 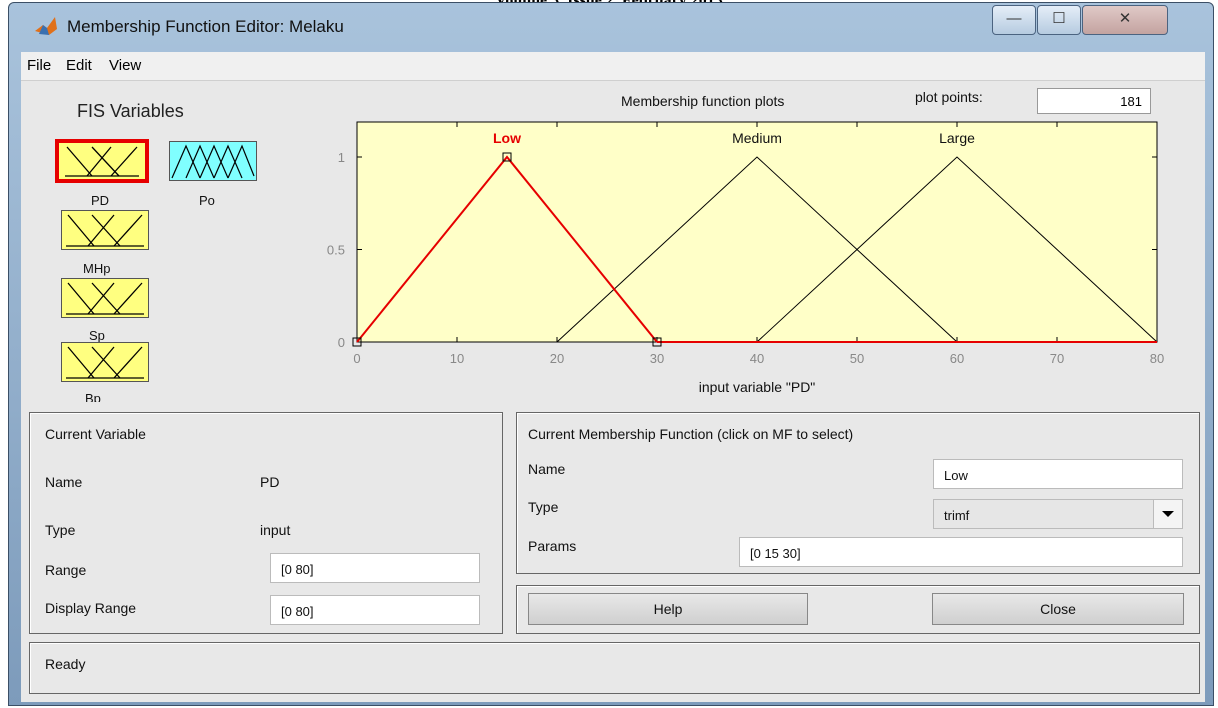 What do you see at coordinates (275, 530) in the screenshot?
I see `var-type-value: input` at bounding box center [275, 530].